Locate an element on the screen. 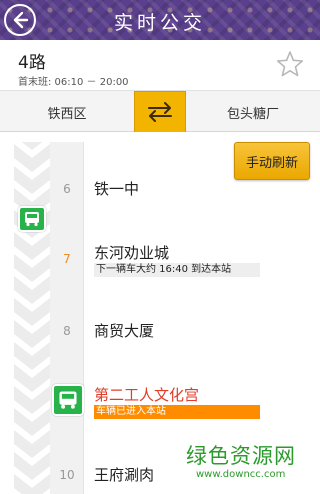  direction-to: 包头糖厂 is located at coordinates (252, 114).